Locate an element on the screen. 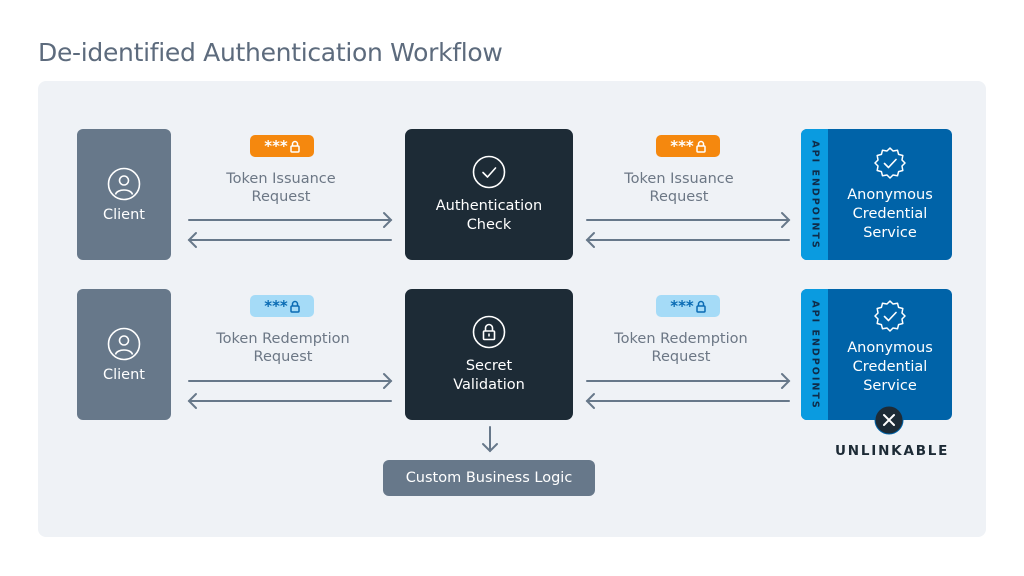  hub-label: Authentication Check is located at coordinates (489, 216).